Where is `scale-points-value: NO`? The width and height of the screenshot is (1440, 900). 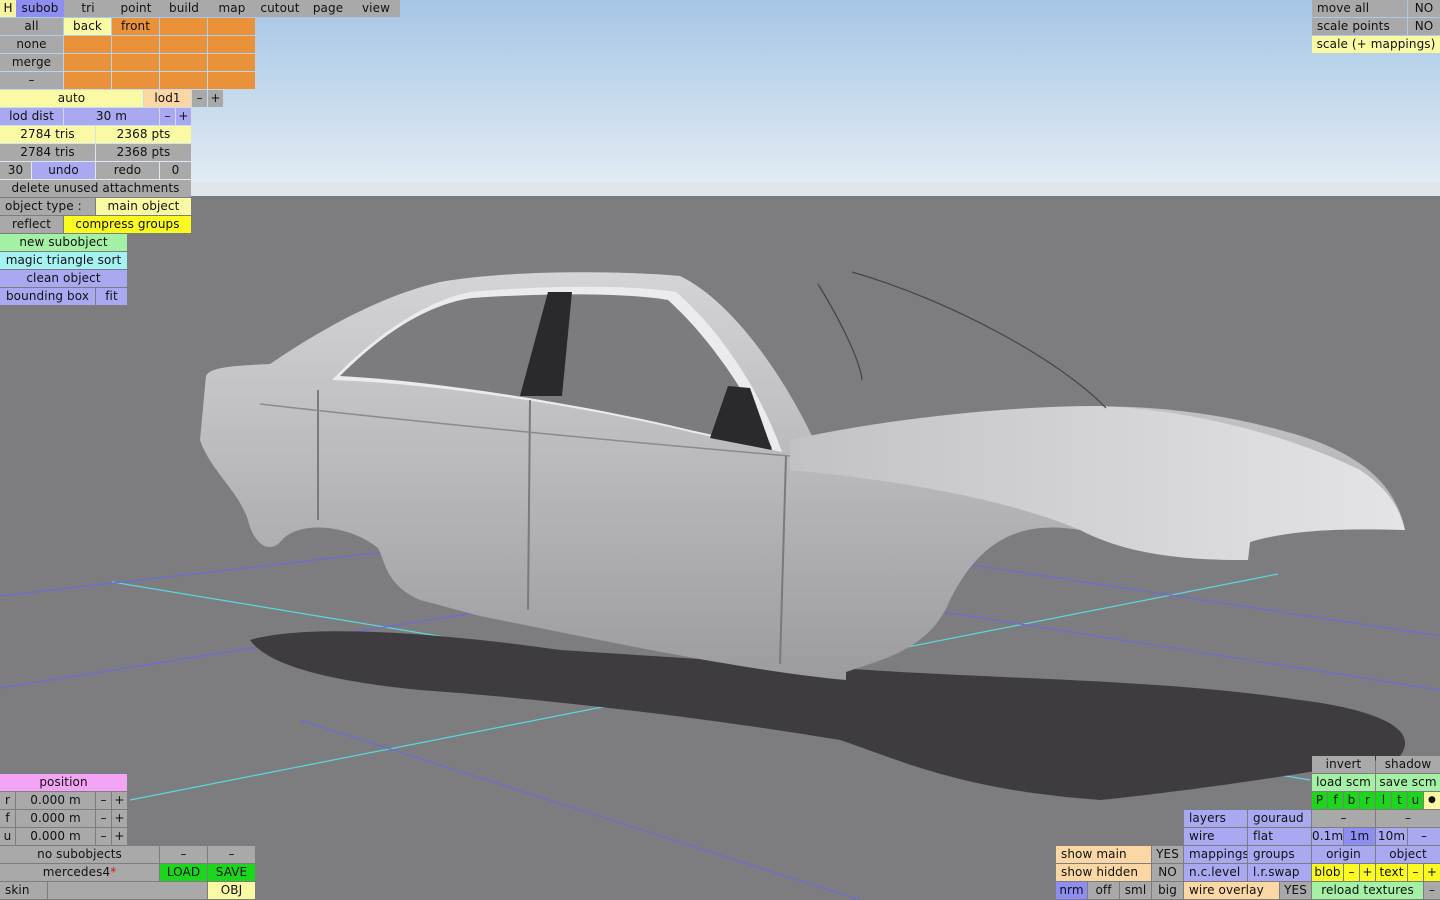 scale-points-value: NO is located at coordinates (1424, 26).